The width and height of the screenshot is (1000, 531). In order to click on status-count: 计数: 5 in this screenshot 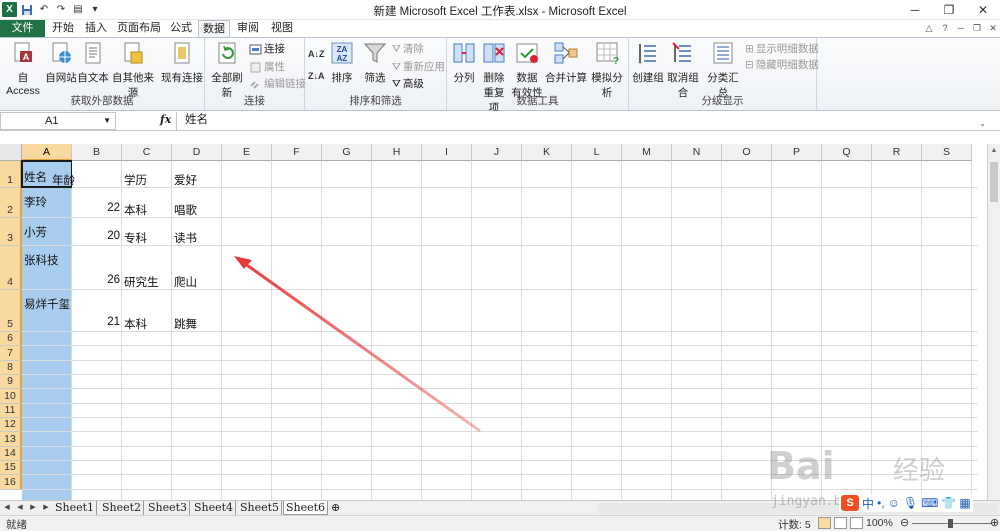, I will do `click(794, 525)`.